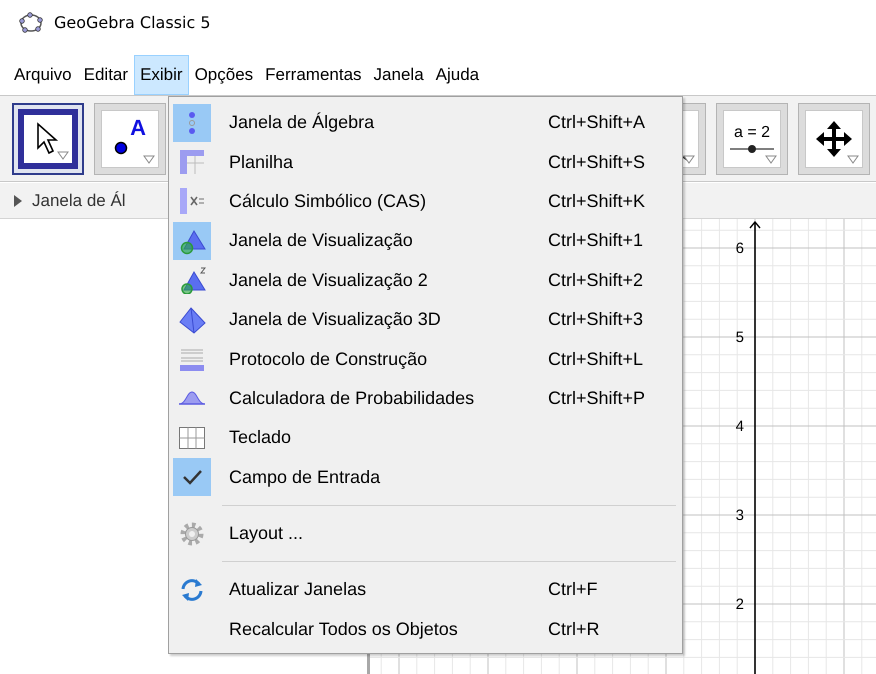 This screenshot has width=876, height=674. Describe the element at coordinates (752, 149) in the screenshot. I see `slider-icon` at that location.